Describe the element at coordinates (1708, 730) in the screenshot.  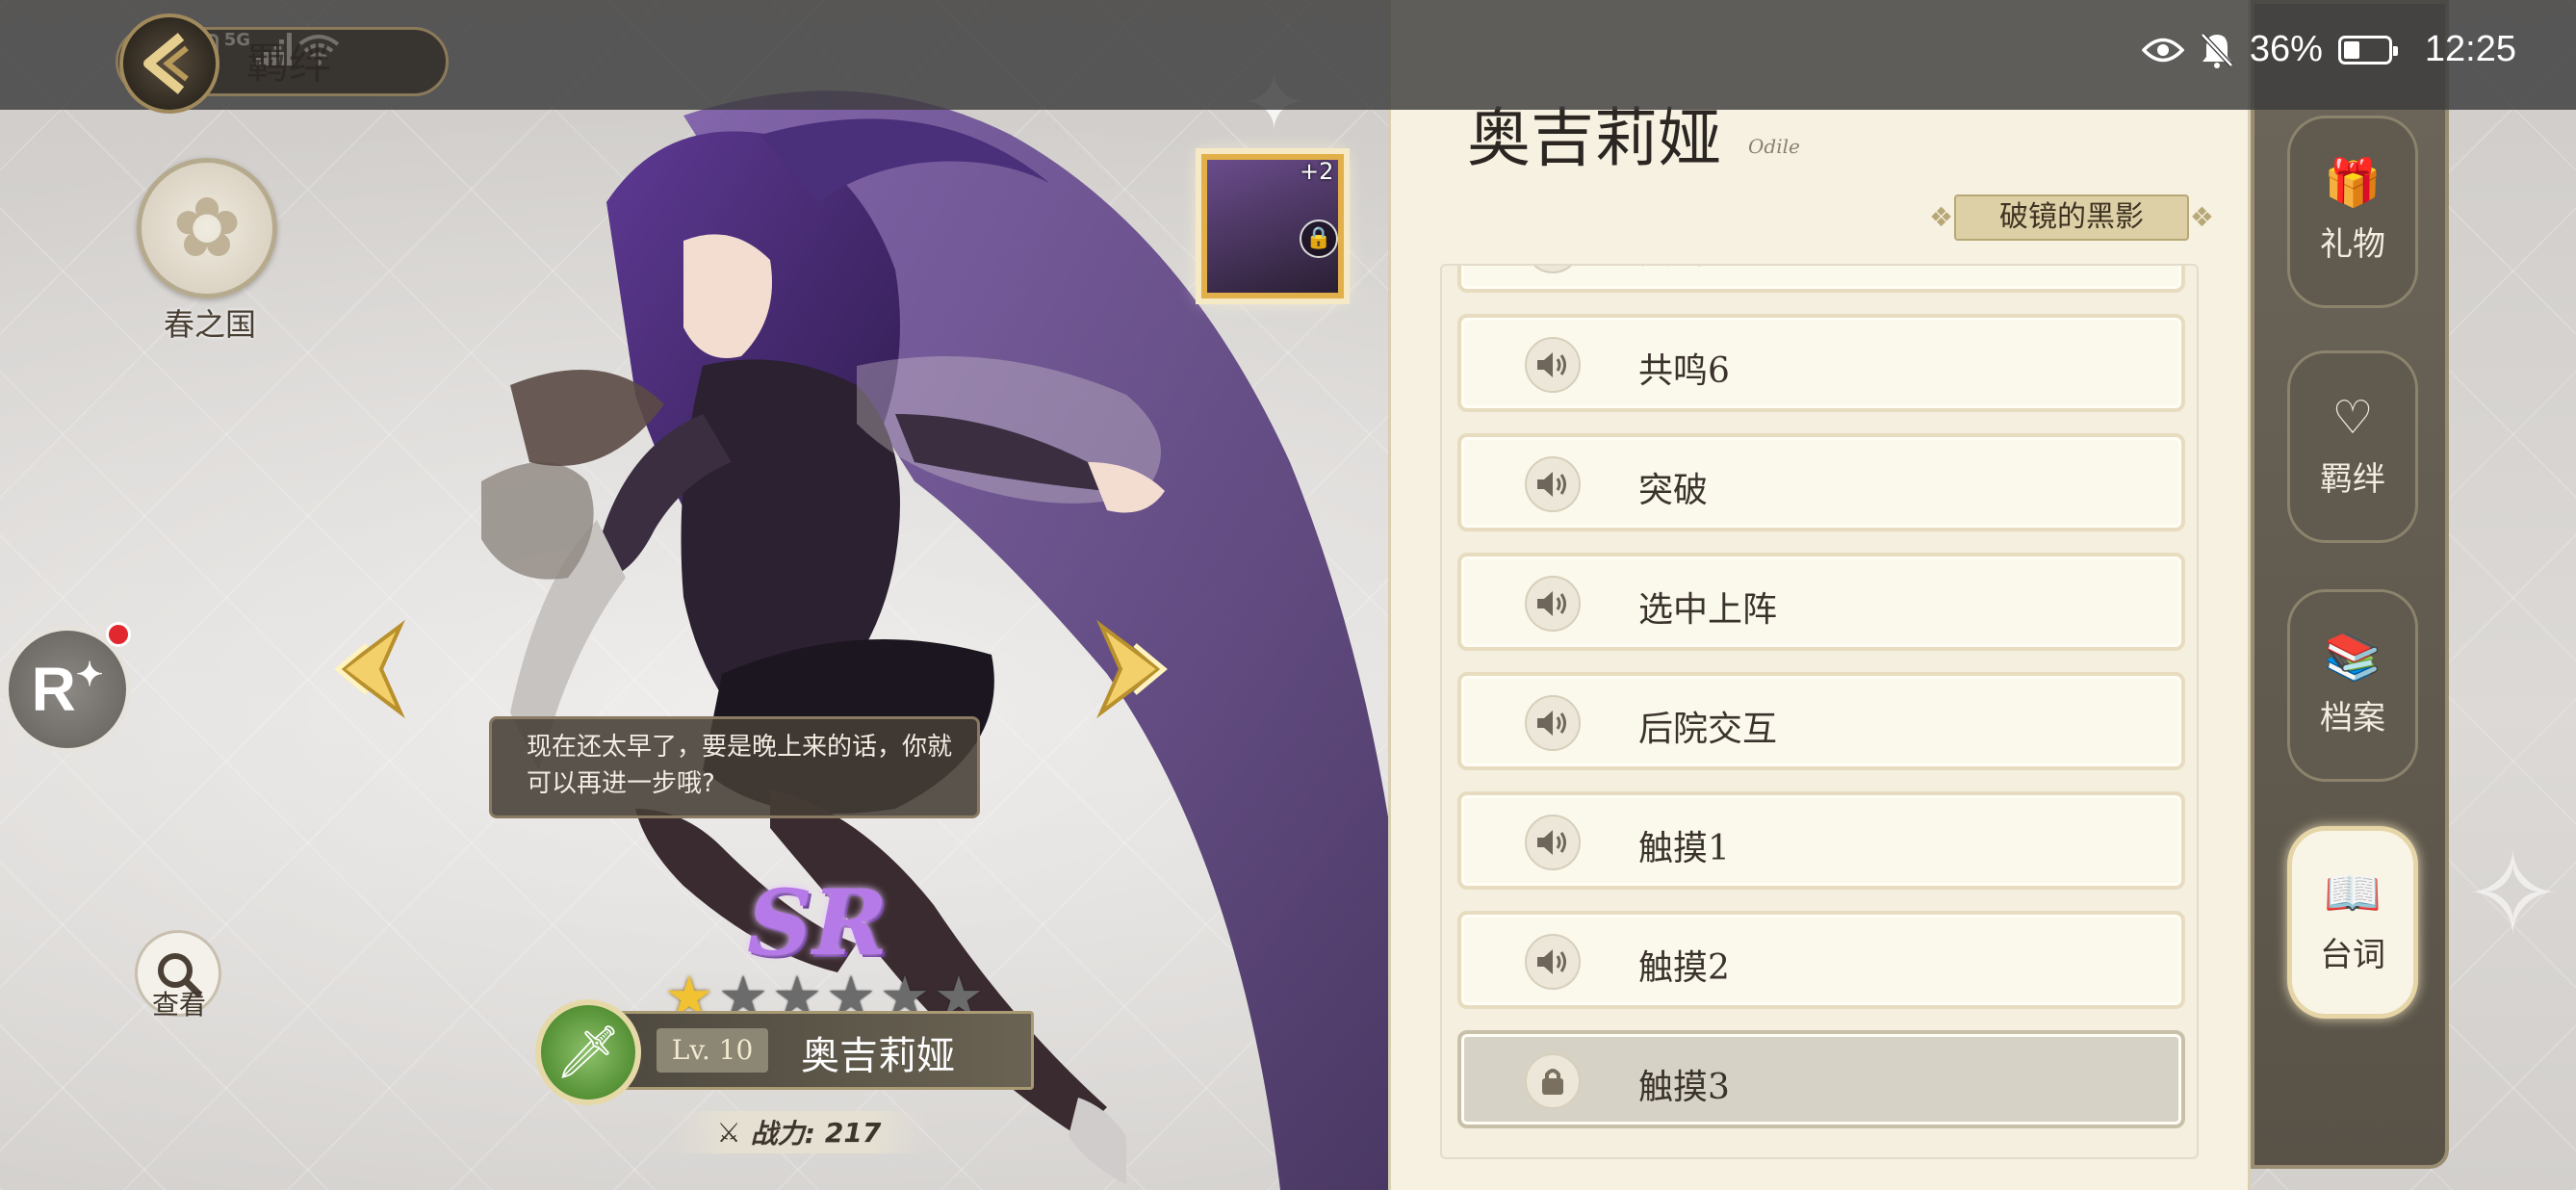
I see `voice-label: 后院交互` at that location.